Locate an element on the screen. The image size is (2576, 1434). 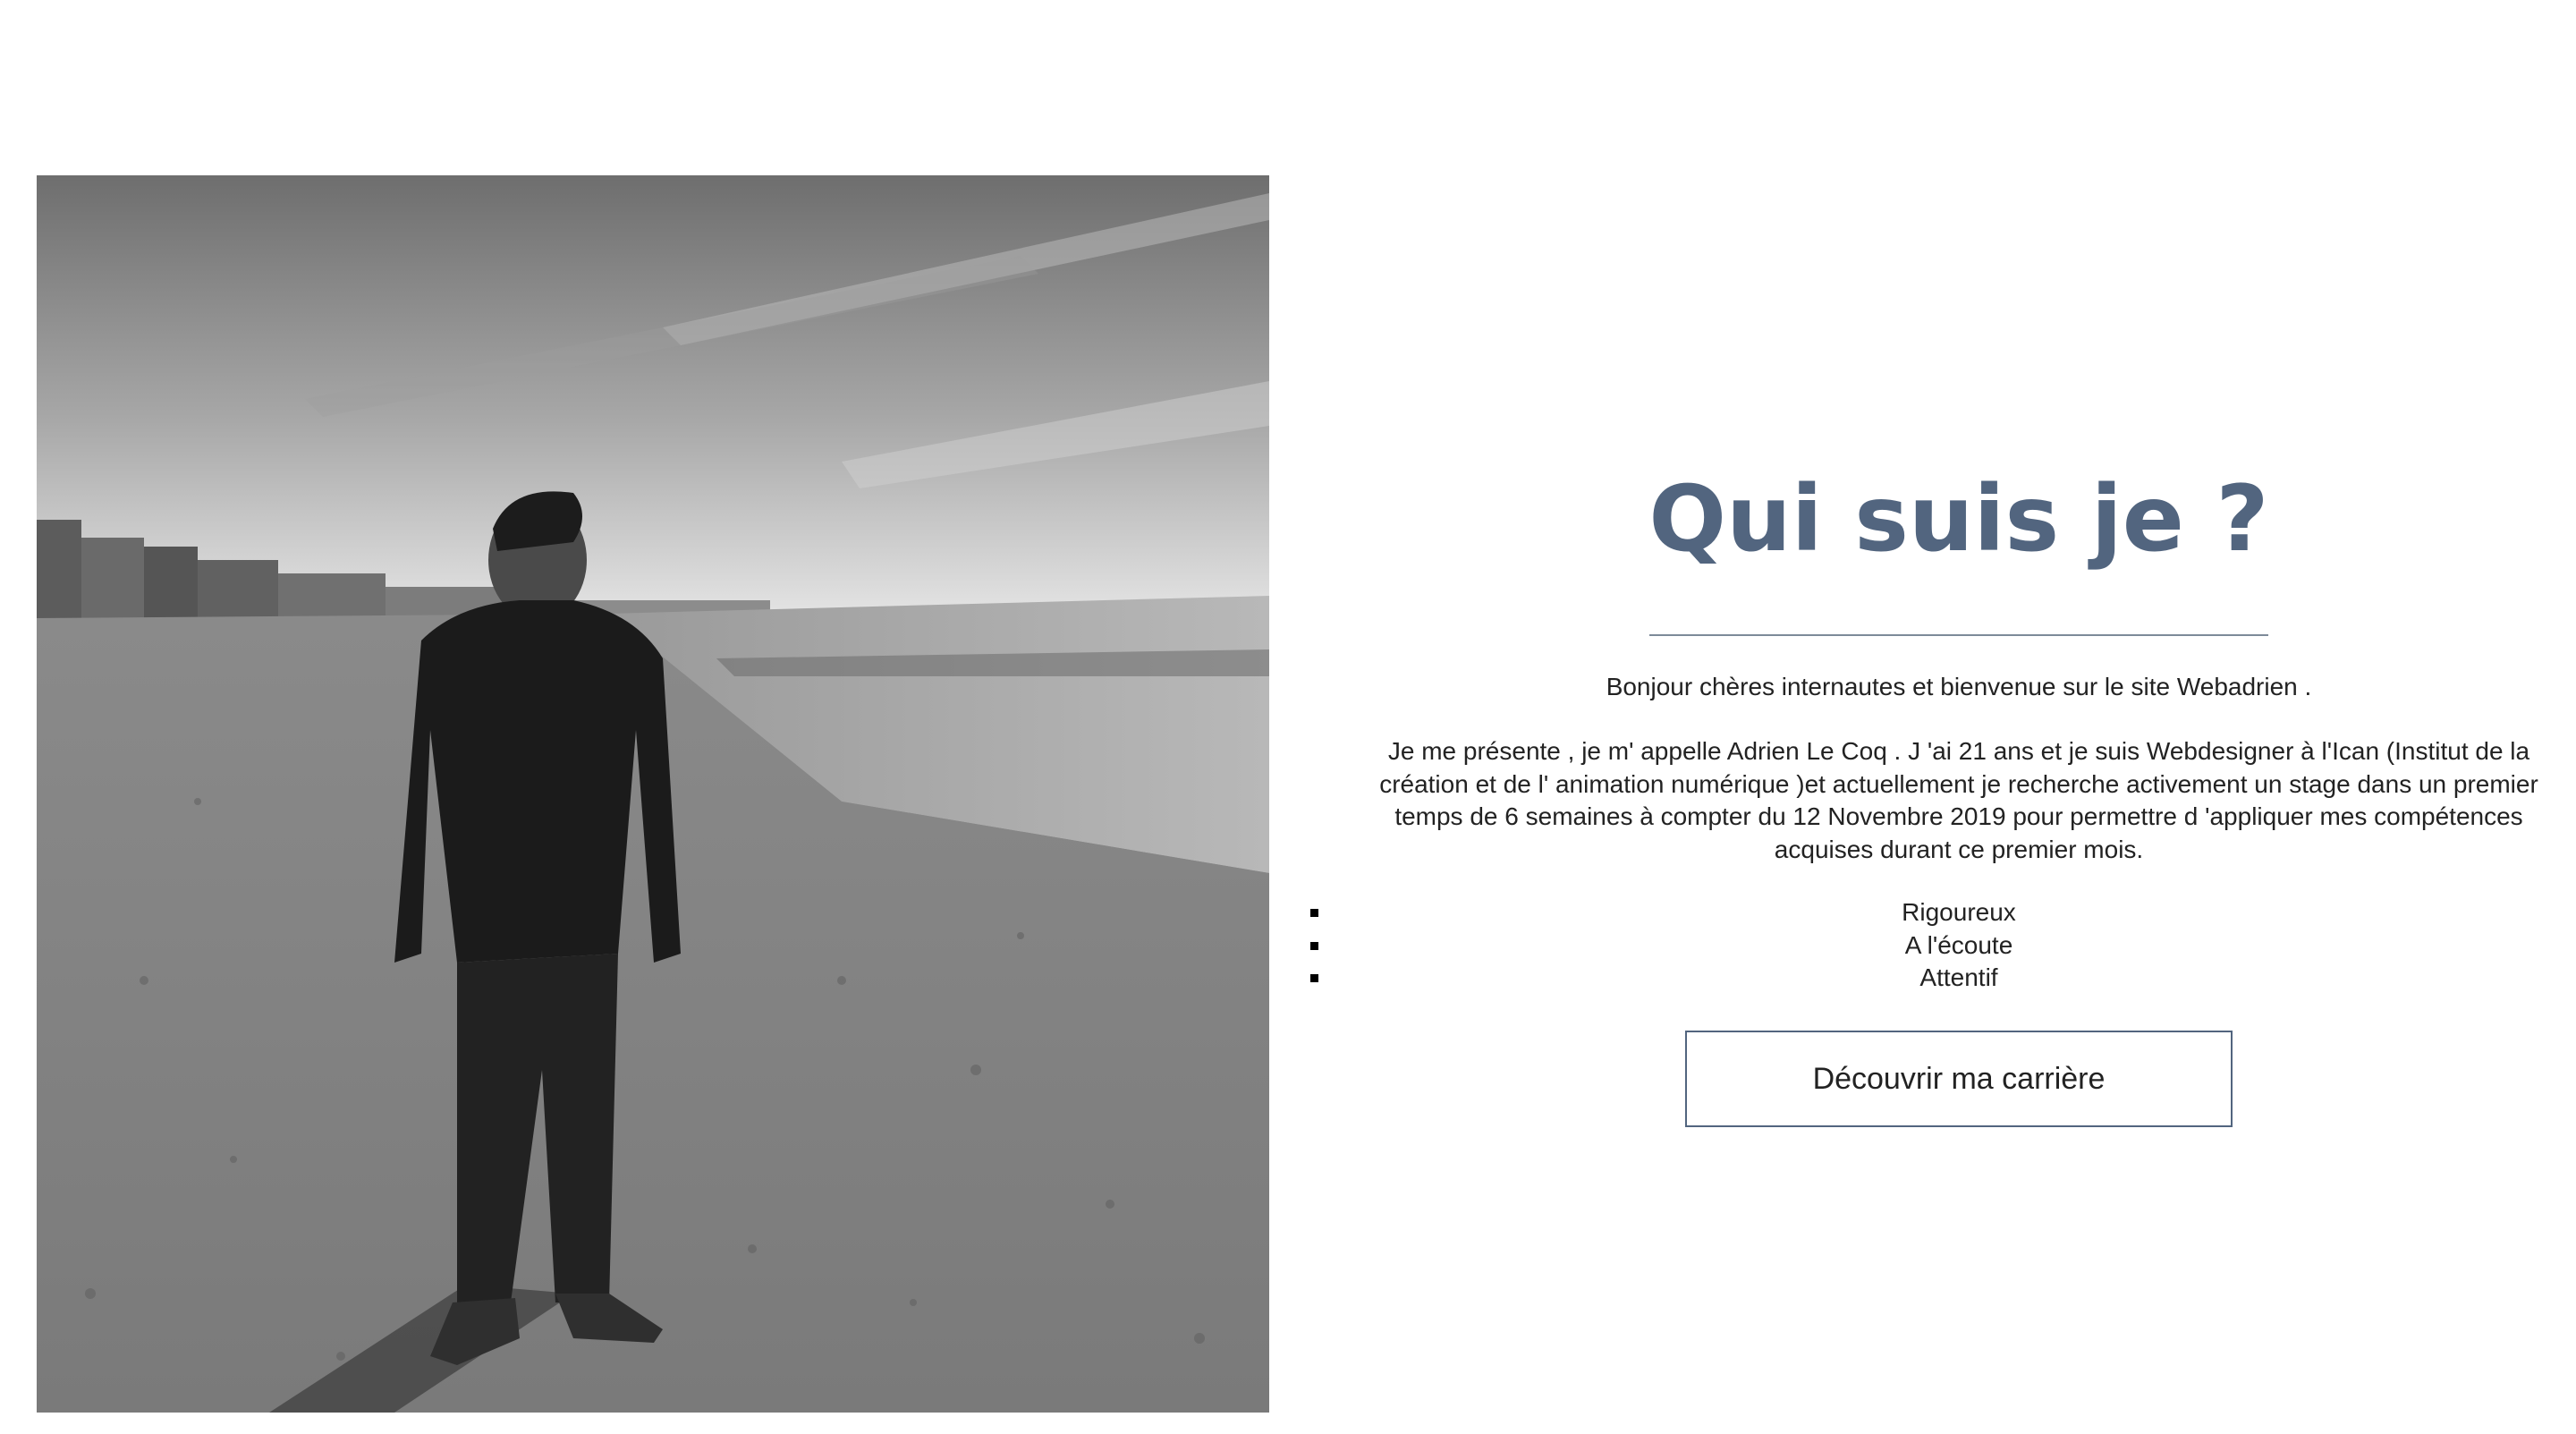
quality-label: A l'écoute is located at coordinates (1958, 944).